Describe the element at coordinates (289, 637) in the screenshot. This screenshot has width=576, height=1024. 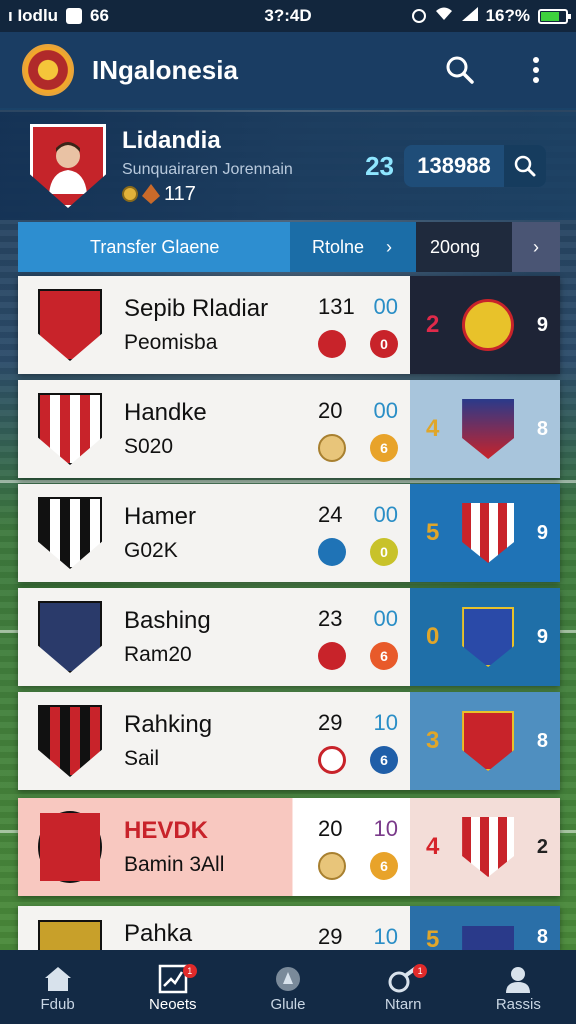
I see `list-item: Bashing Ram20 23 00 6 0 9` at that location.